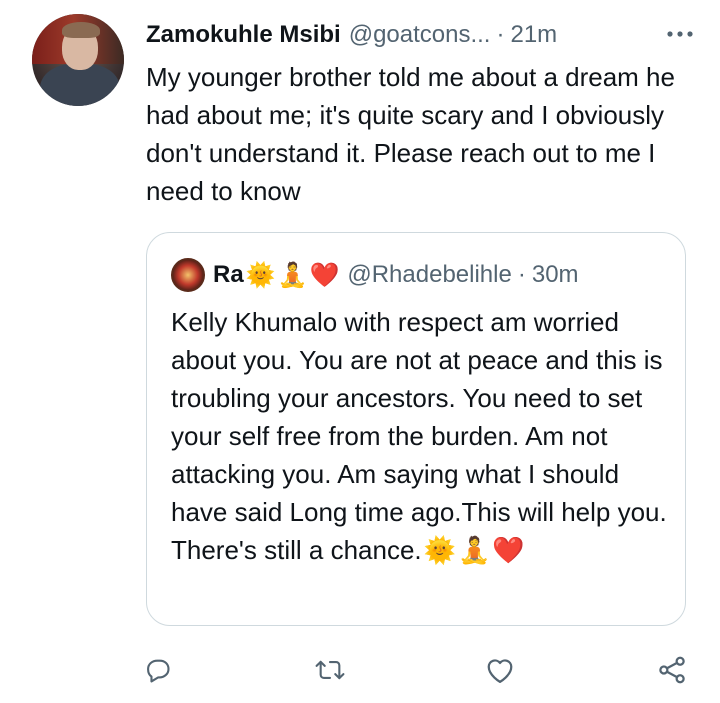 The width and height of the screenshot is (720, 703). What do you see at coordinates (80, 85) in the screenshot?
I see `avatar-body` at bounding box center [80, 85].